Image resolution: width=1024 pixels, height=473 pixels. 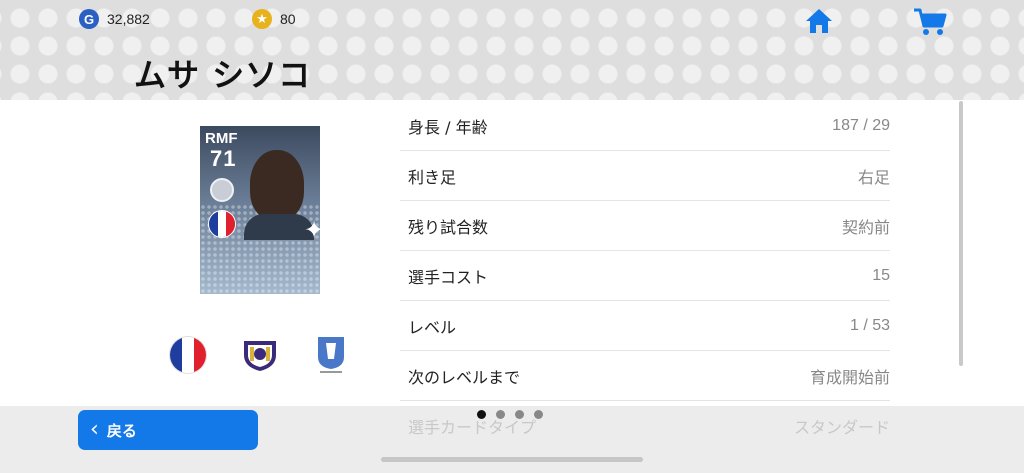 What do you see at coordinates (849, 378) in the screenshot?
I see `info-value: 育成開始前` at bounding box center [849, 378].